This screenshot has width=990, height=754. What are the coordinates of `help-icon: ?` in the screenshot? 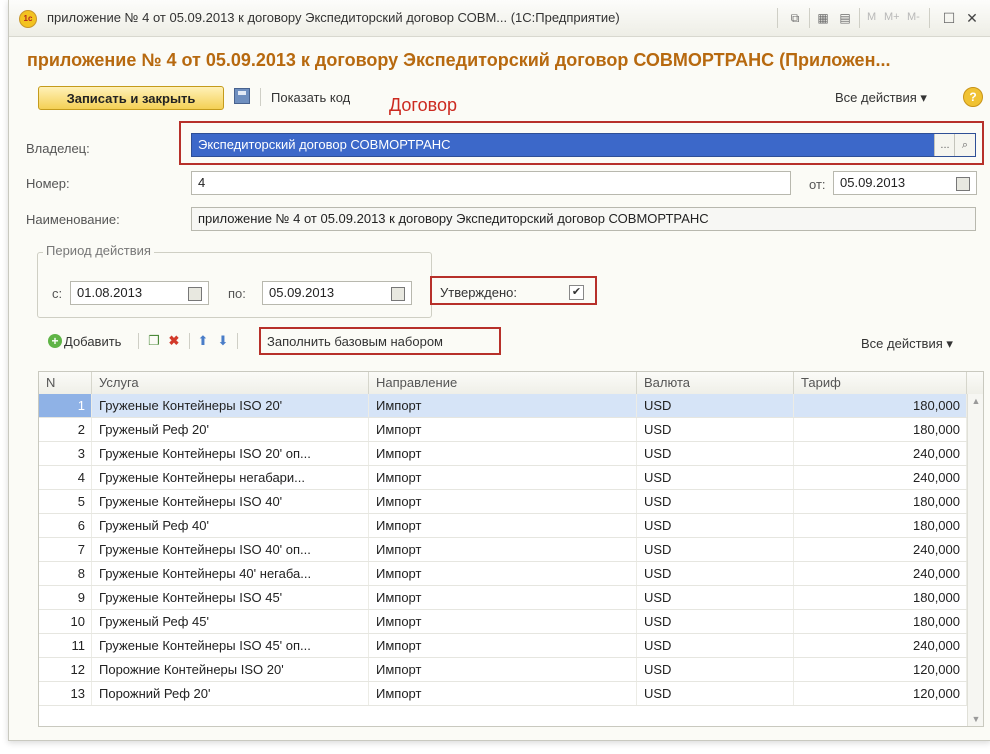 It's located at (973, 97).